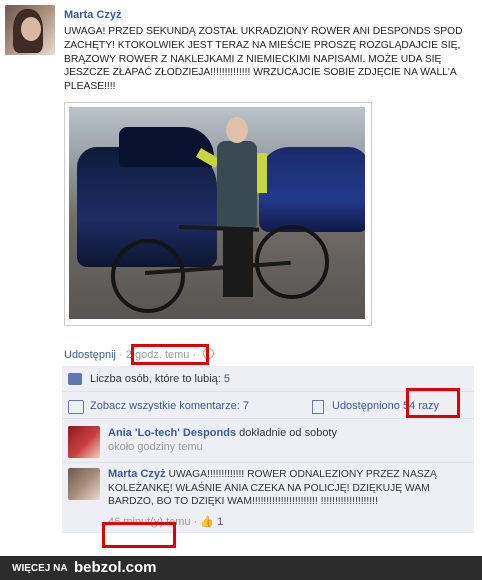 Image resolution: width=482 pixels, height=580 pixels. I want to click on author-avatar, so click(30, 30).